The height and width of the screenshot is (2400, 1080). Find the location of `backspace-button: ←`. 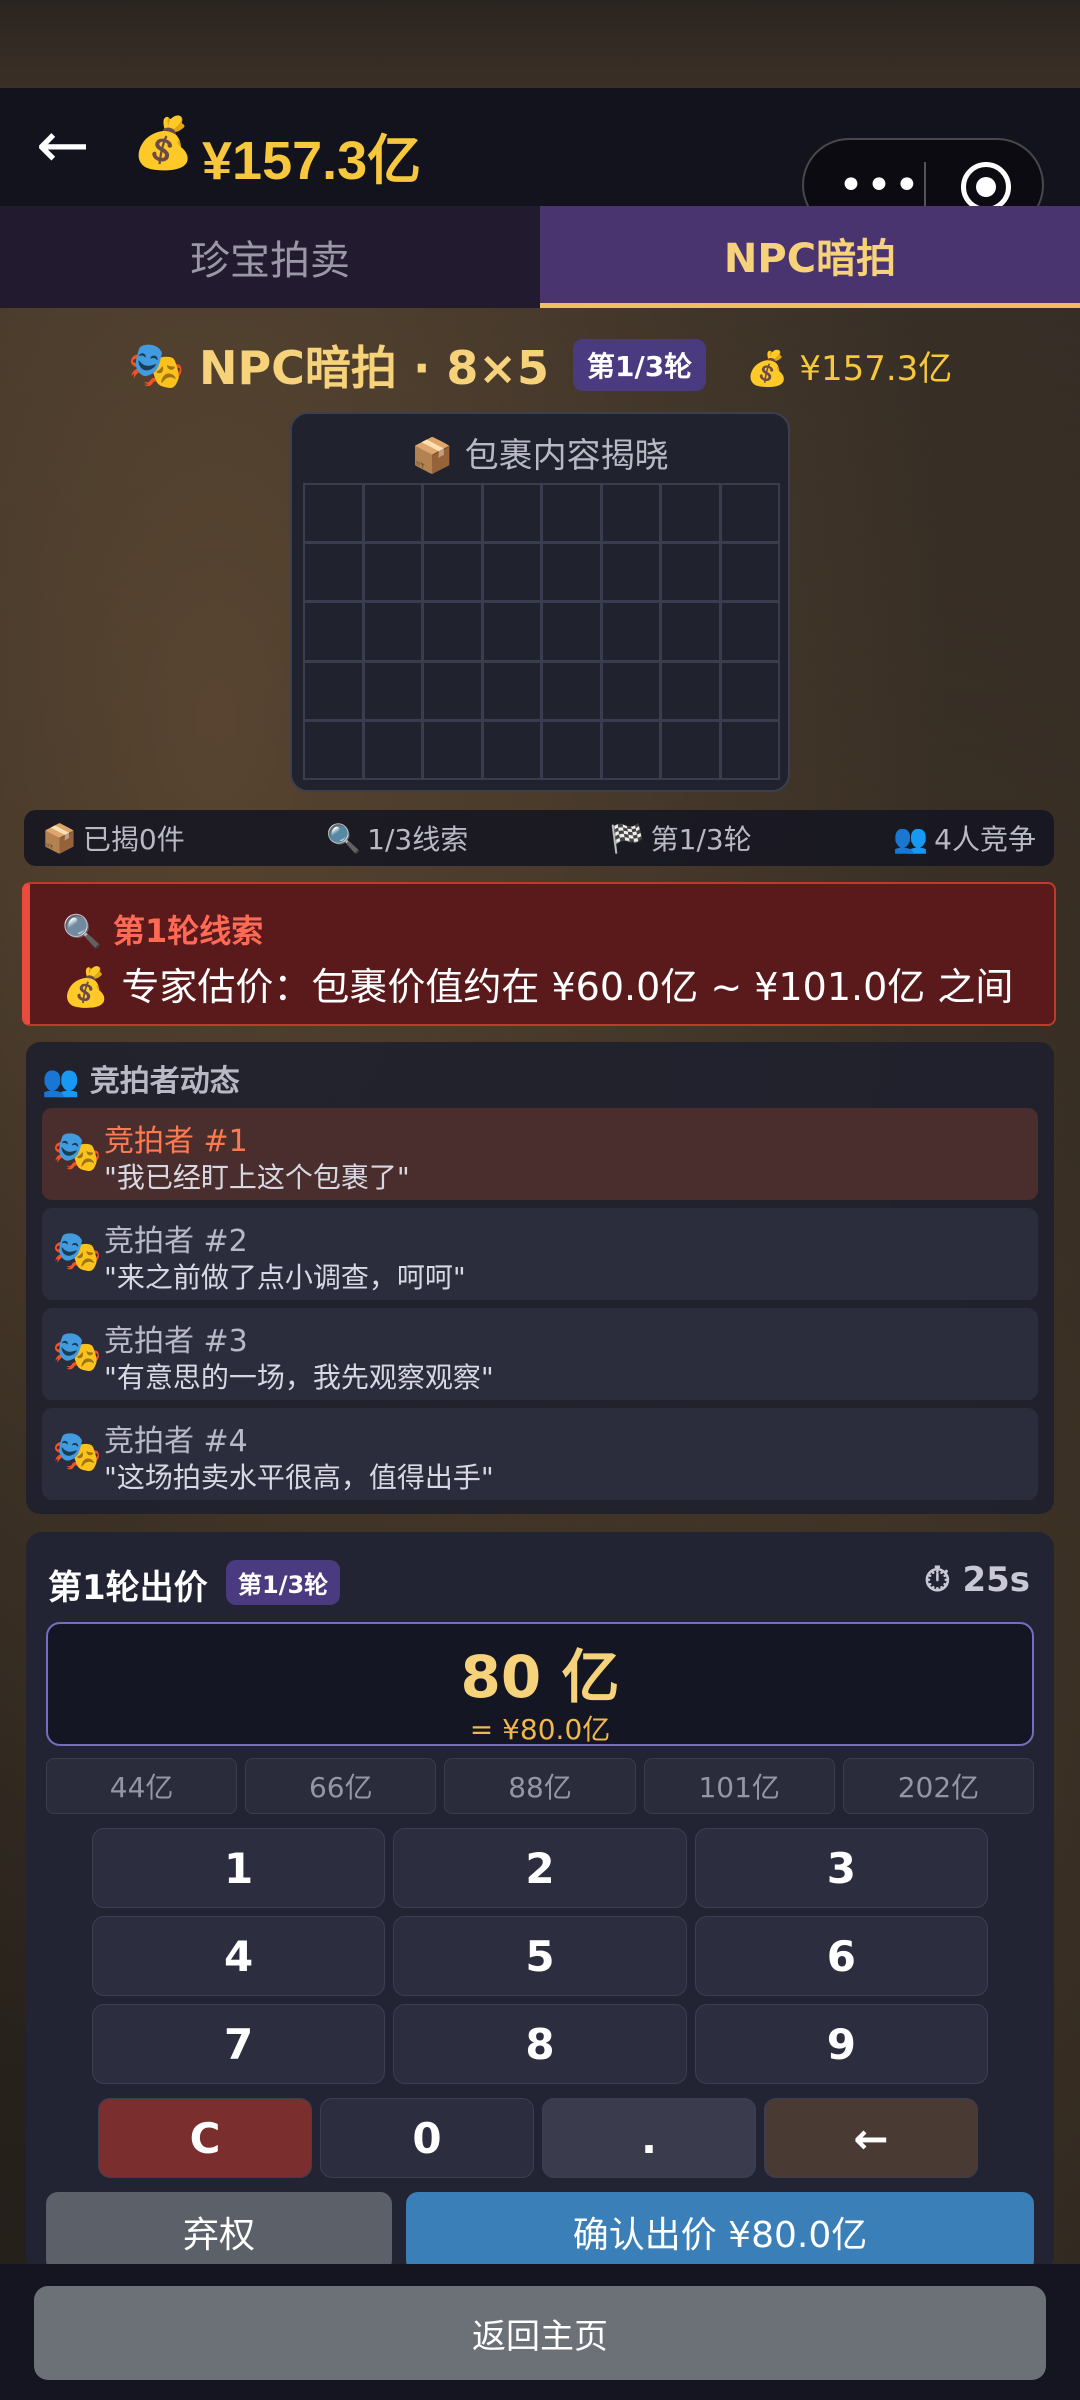

backspace-button: ← is located at coordinates (871, 2138).